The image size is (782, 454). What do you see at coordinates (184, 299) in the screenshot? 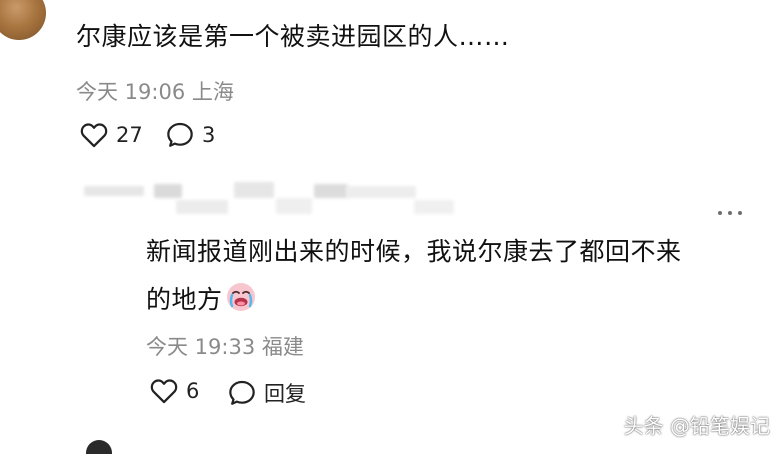
I see `reply-text-line2-content: 的地方` at bounding box center [184, 299].